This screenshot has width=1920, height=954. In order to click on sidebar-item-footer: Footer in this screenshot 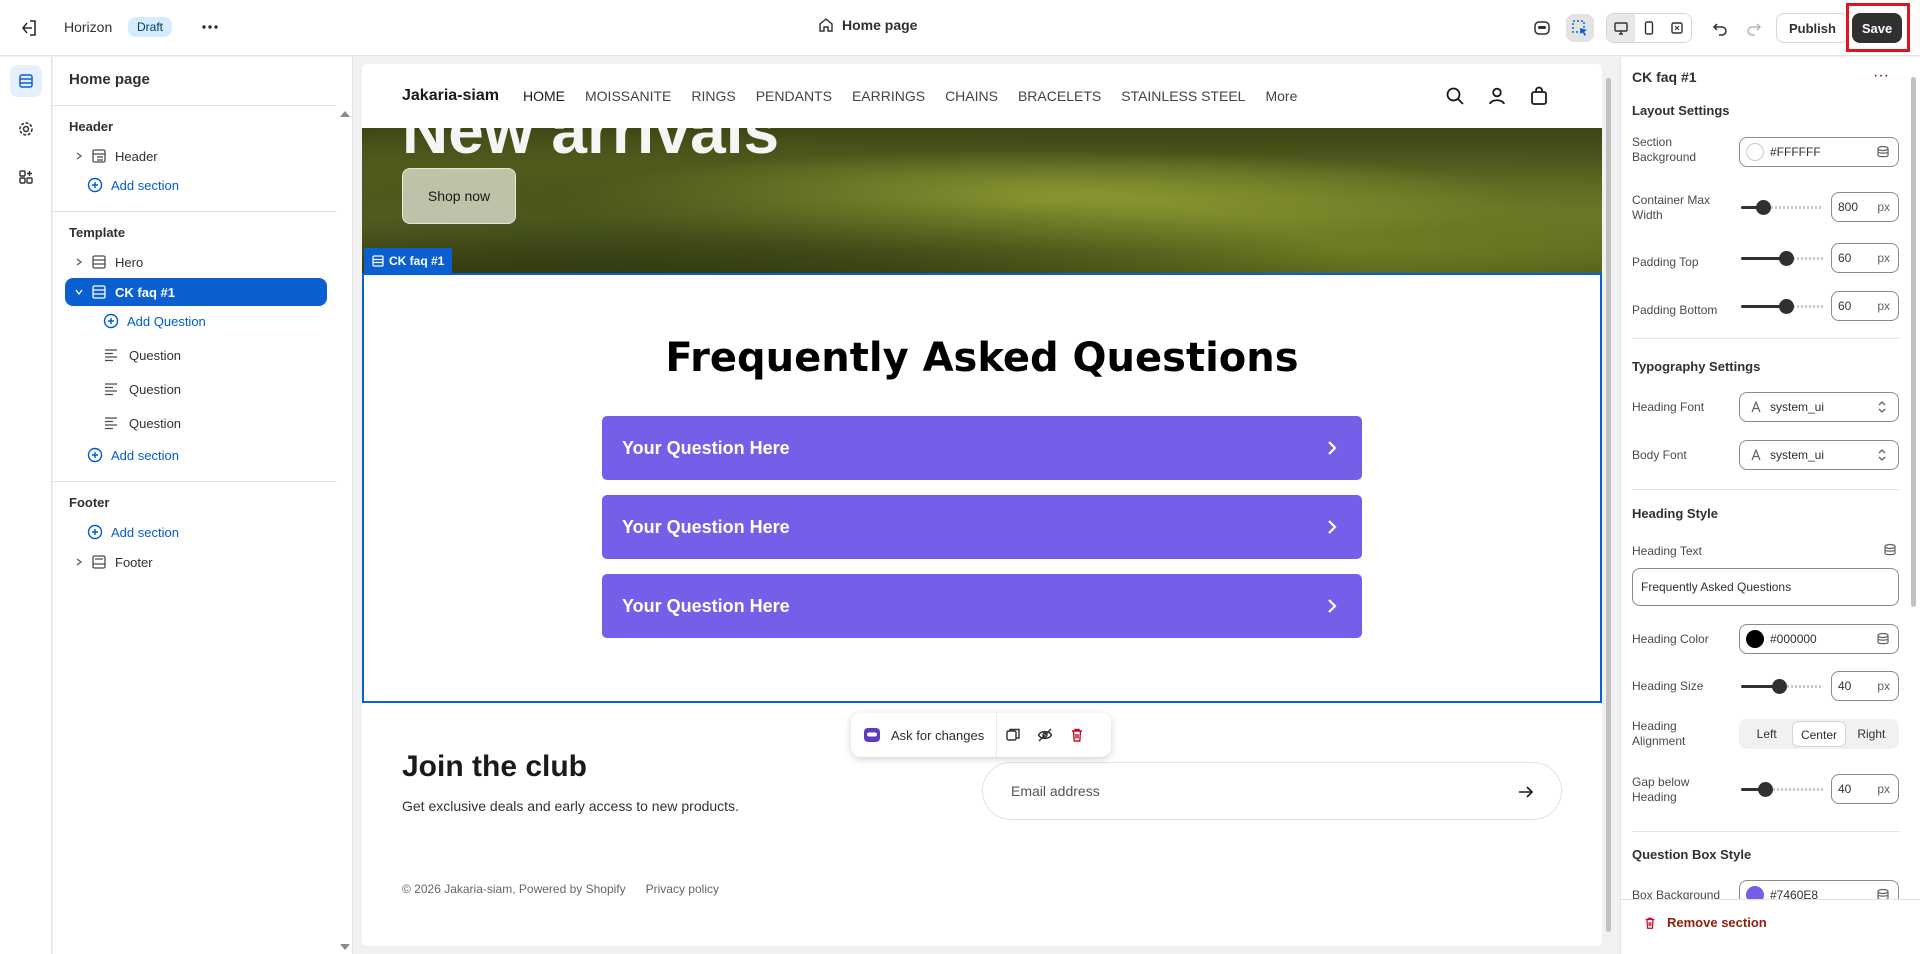, I will do `click(196, 562)`.